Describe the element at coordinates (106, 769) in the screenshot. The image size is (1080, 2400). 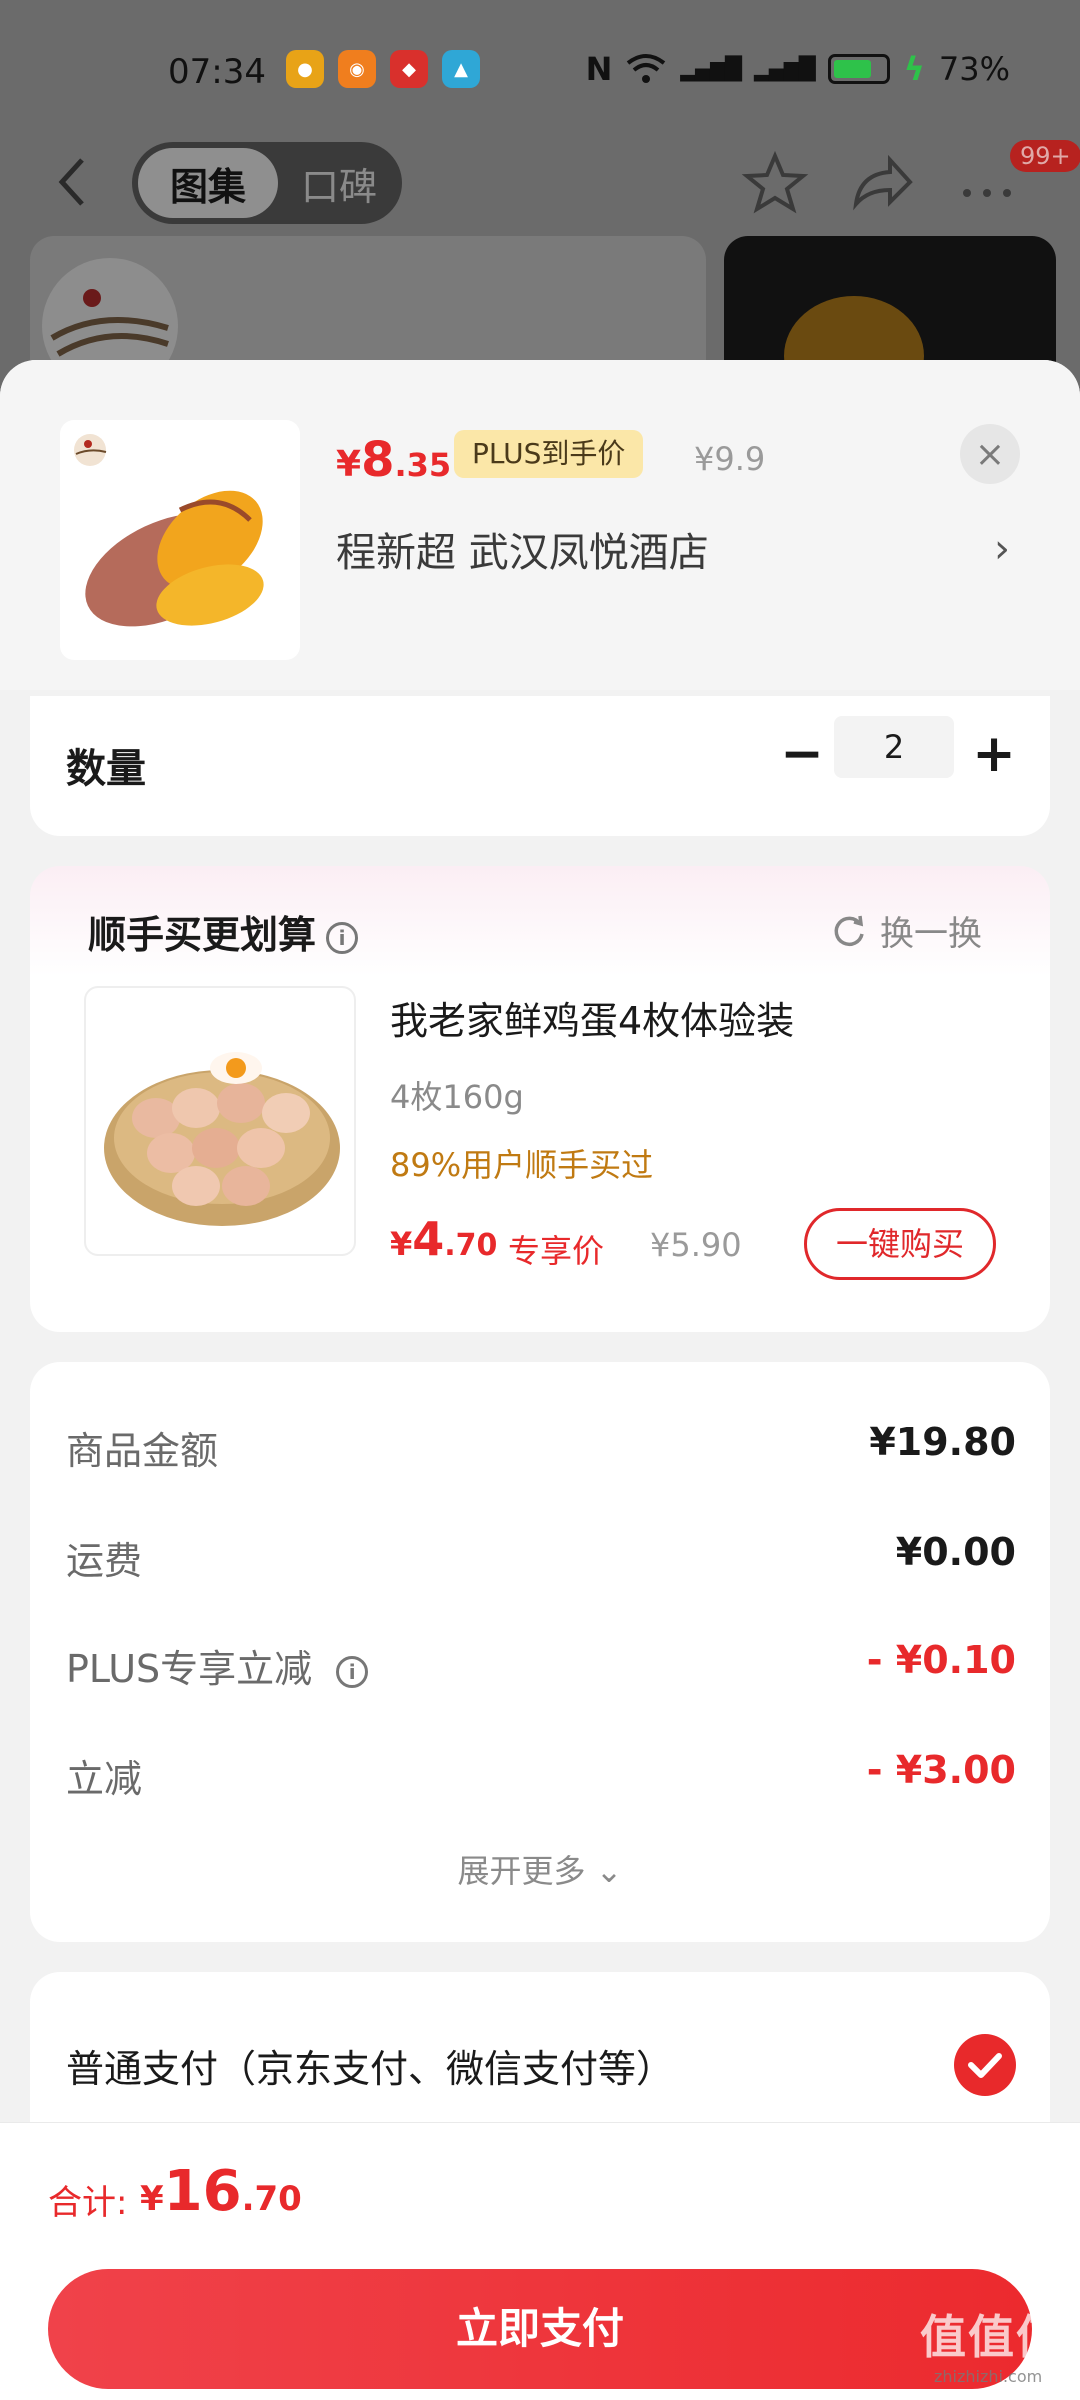
I see `quantity-label: 数量` at that location.